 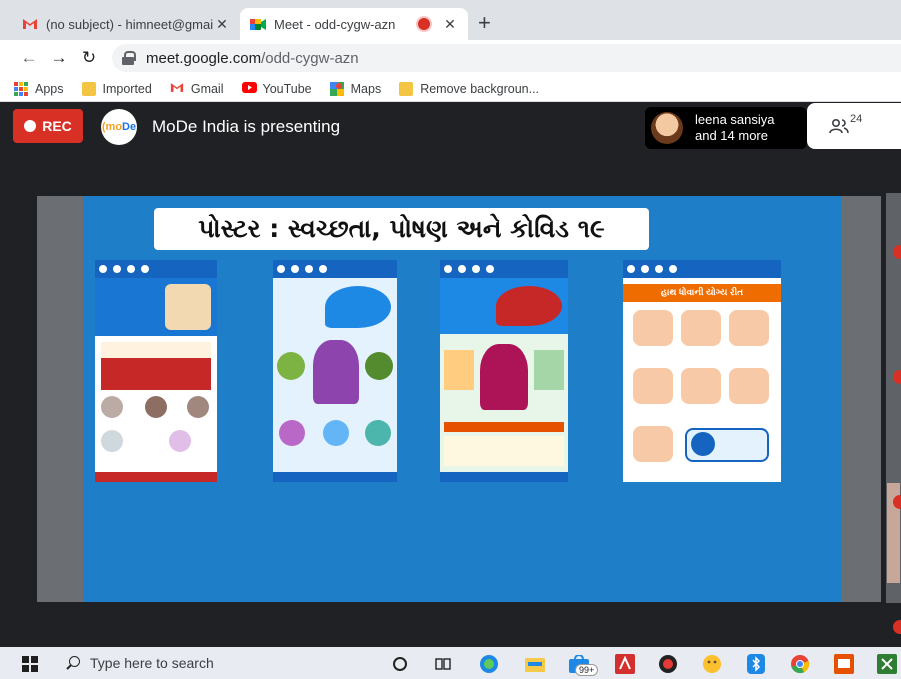 I want to click on lock-icon, so click(x=129, y=58).